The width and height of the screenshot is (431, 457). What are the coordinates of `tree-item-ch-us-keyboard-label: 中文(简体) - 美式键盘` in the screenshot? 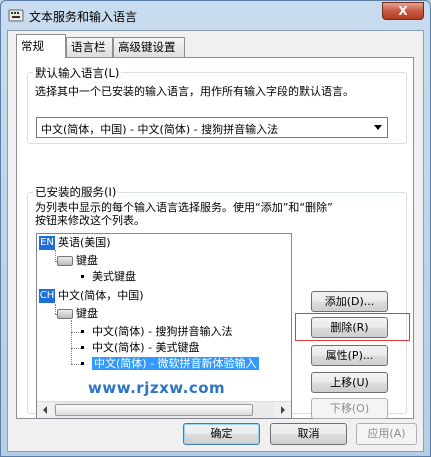 It's located at (146, 347).